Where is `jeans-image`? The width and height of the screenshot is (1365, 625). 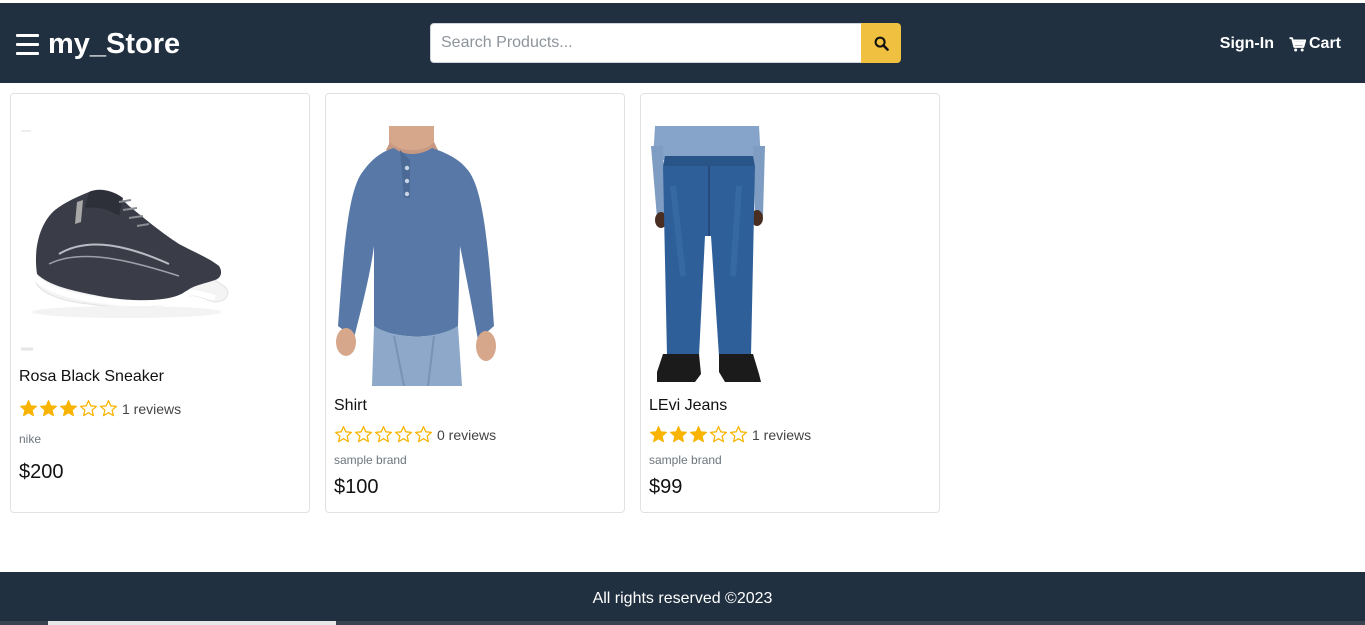 jeans-image is located at coordinates (709, 256).